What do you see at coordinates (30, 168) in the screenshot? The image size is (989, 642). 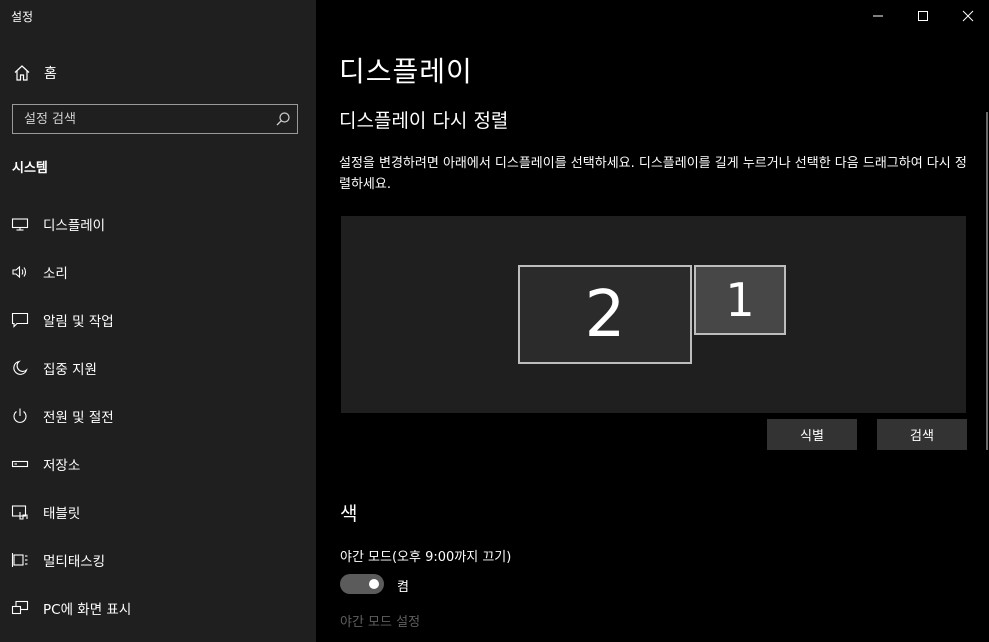 I see `section-label-system: 시스템` at bounding box center [30, 168].